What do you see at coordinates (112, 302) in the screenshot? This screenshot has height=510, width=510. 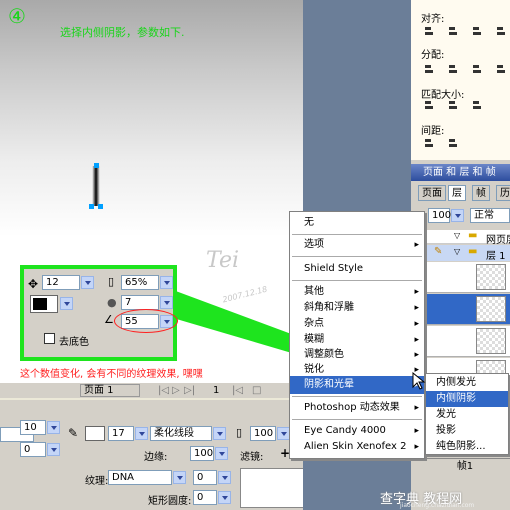 I see `softness-icon: ●` at bounding box center [112, 302].